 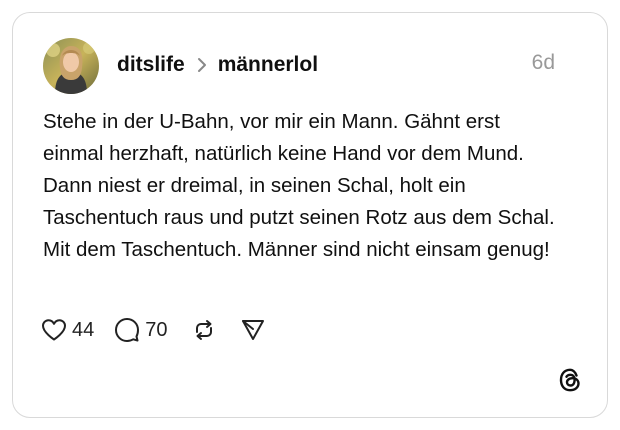 What do you see at coordinates (268, 65) in the screenshot?
I see `community-name: männerlol` at bounding box center [268, 65].